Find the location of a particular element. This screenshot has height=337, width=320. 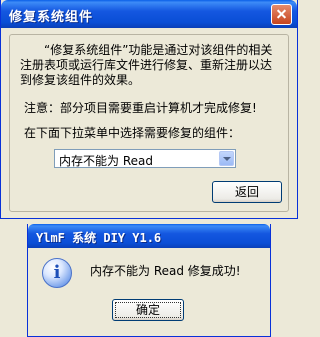

message-box-title: YlmF 系统 DIY Y1.6 is located at coordinates (99, 238).